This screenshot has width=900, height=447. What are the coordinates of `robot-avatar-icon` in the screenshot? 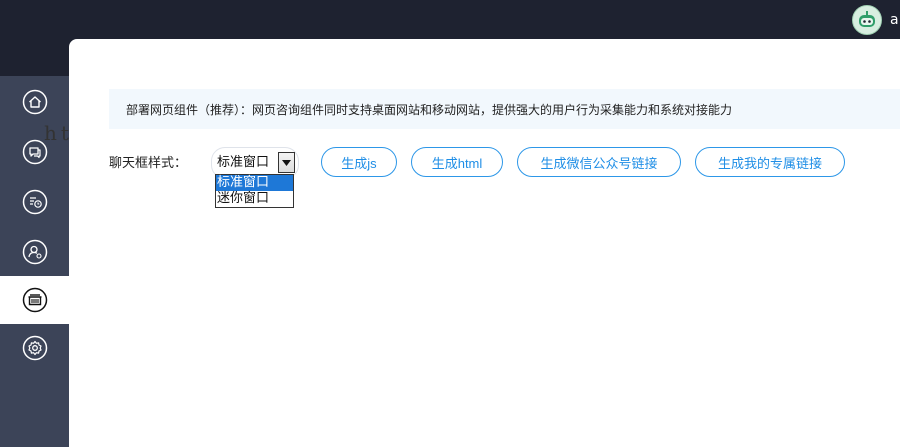 It's located at (867, 19).